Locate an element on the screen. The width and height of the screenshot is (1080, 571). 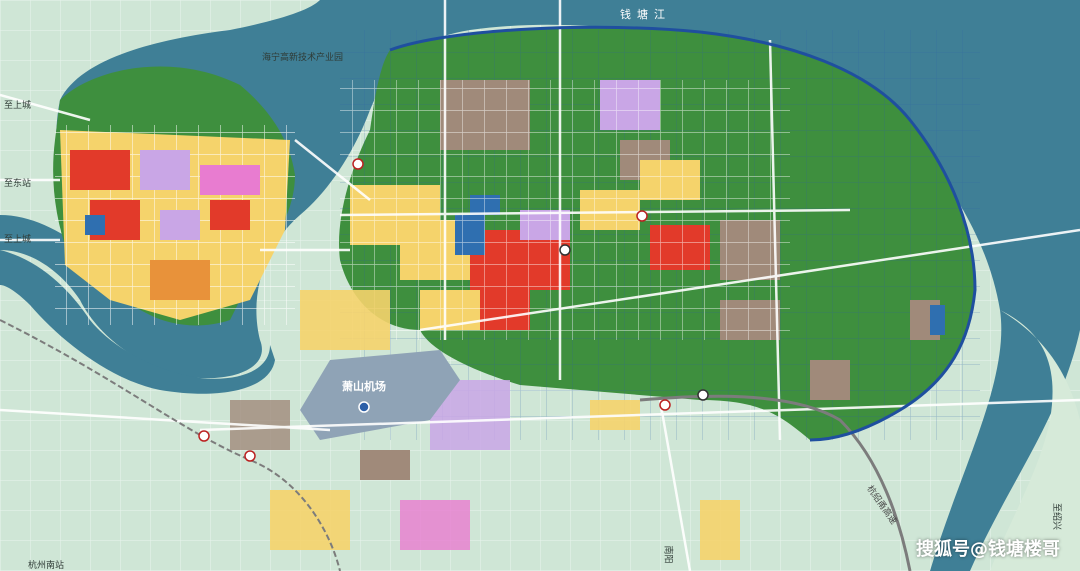
airport-marker is located at coordinates (364, 407).